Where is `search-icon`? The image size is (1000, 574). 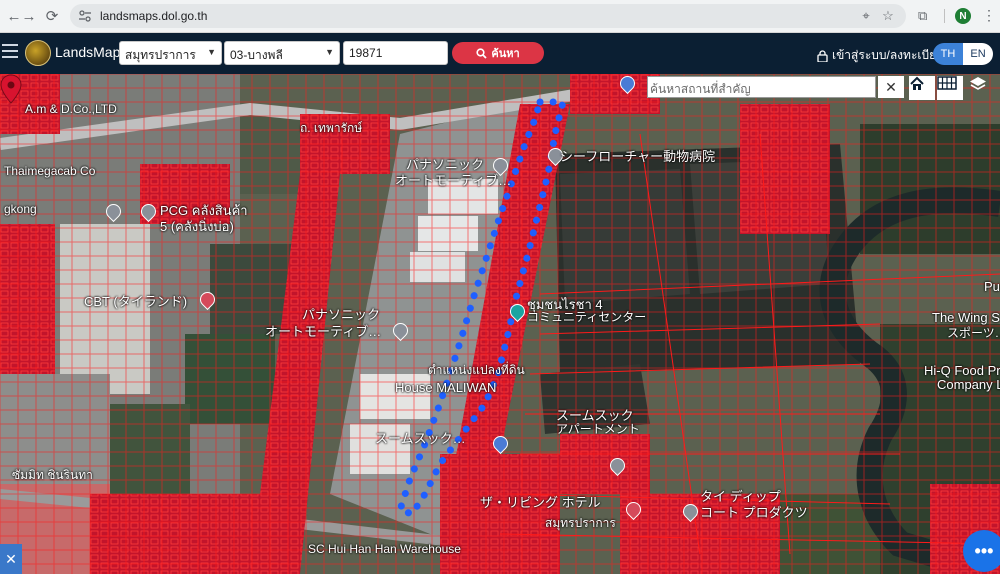
search-icon is located at coordinates (481, 53).